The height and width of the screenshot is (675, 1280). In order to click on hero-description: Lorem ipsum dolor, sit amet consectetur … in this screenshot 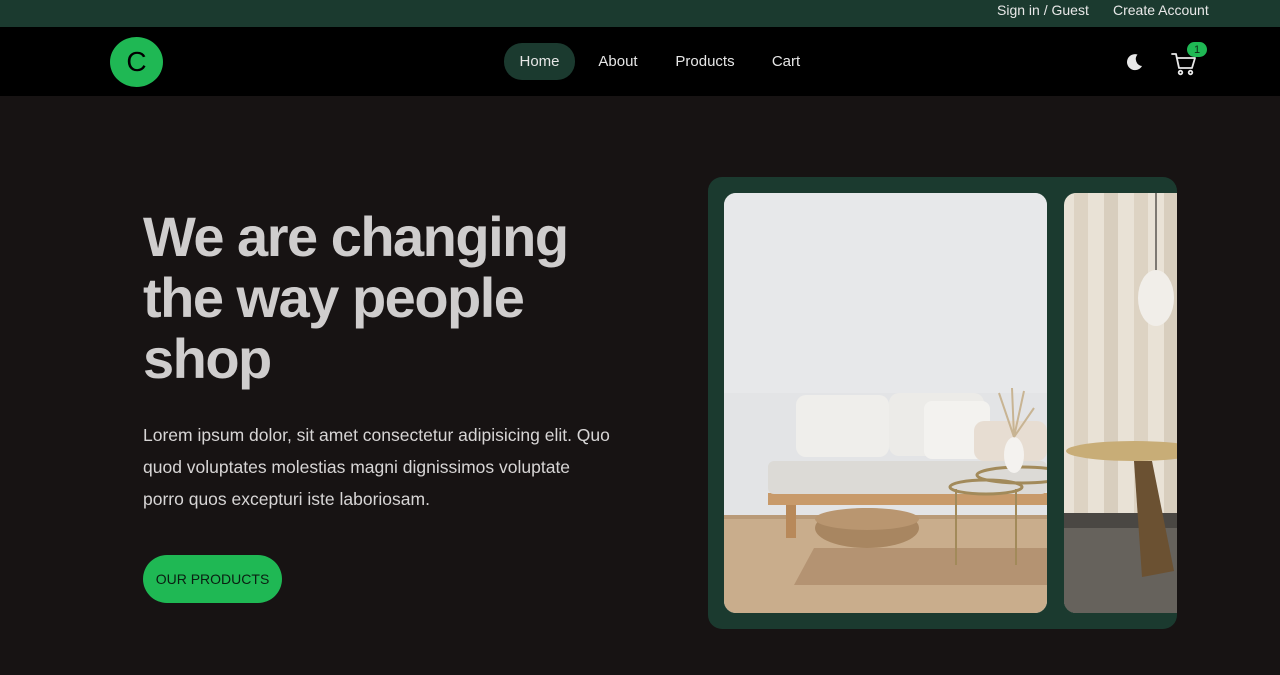, I will do `click(376, 467)`.